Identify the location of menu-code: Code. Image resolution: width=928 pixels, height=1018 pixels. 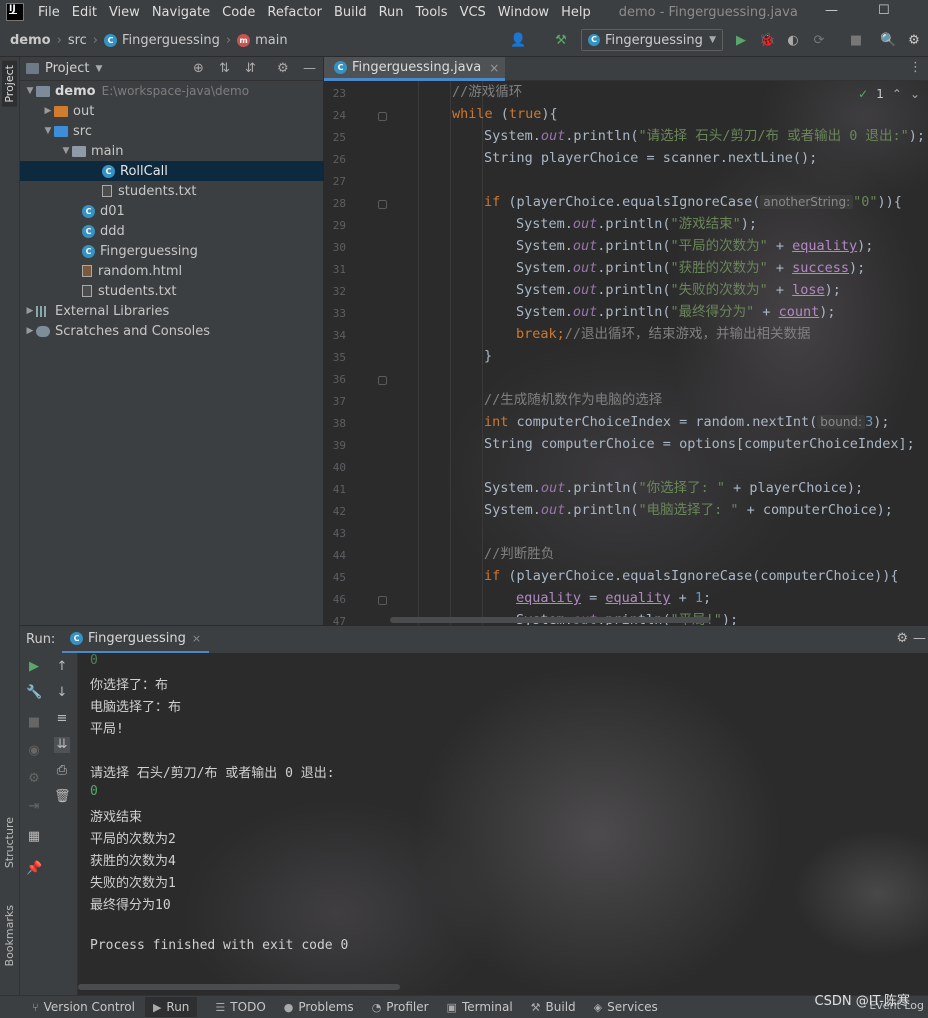
(238, 12).